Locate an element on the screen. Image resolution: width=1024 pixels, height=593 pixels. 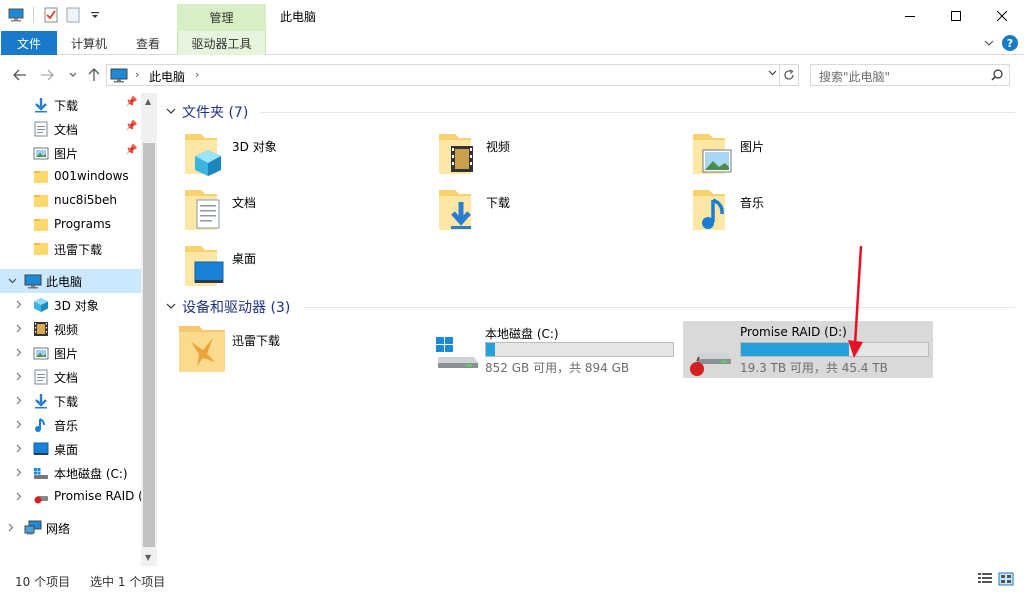
nav-item-documents: 文档 is located at coordinates (70, 377).